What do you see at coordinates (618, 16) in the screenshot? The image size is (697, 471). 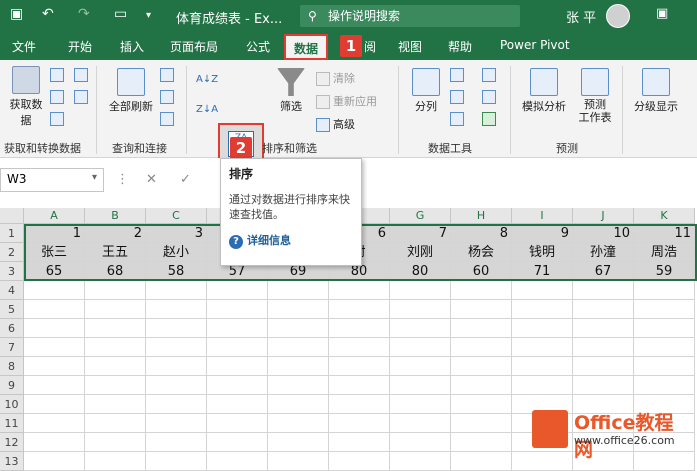 I see `avatar` at bounding box center [618, 16].